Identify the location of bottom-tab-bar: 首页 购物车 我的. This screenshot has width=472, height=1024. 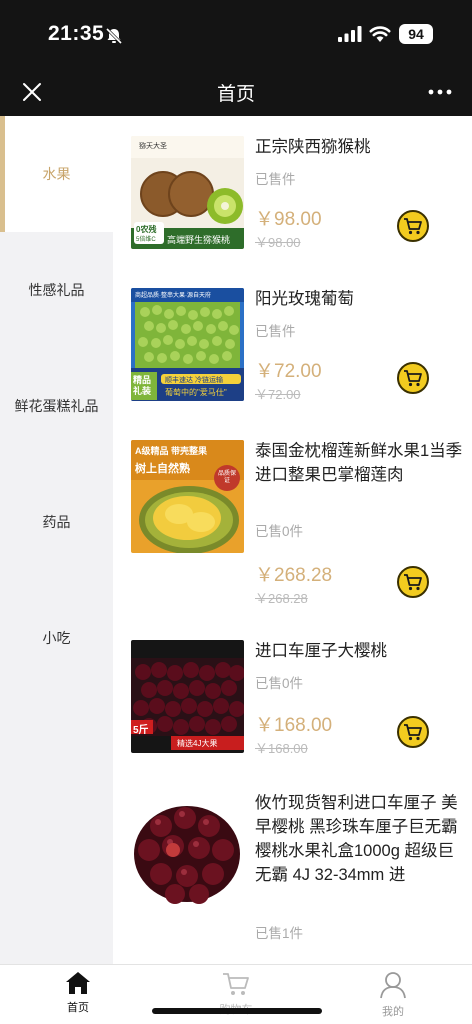
(236, 994).